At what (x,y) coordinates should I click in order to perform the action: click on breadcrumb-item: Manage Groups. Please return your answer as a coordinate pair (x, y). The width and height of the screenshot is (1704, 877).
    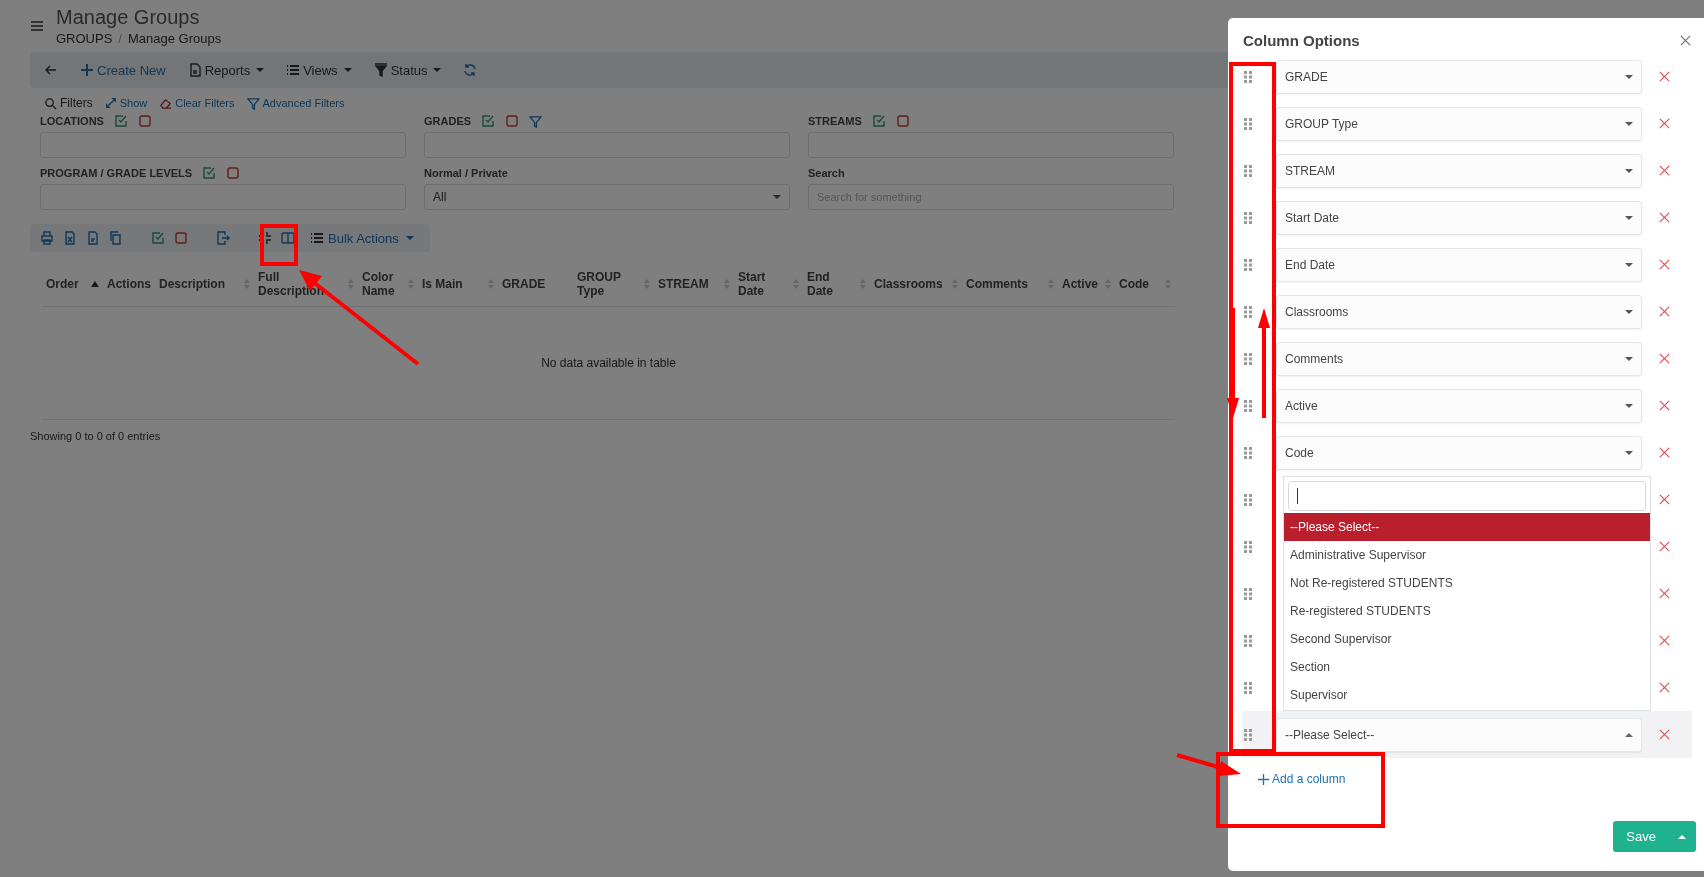
    Looking at the image, I should click on (174, 38).